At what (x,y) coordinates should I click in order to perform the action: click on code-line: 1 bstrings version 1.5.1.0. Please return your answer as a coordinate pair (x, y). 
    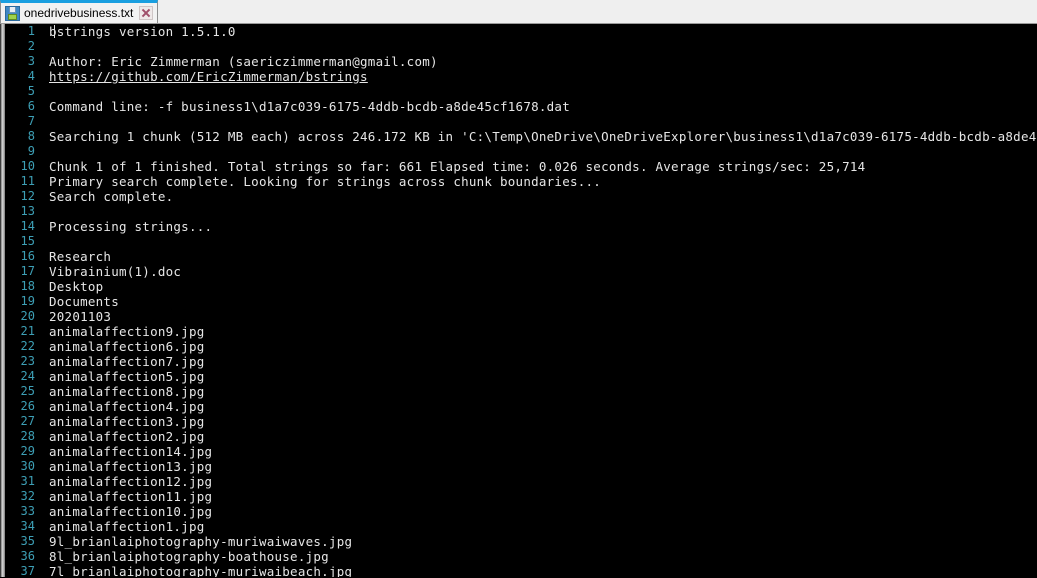
    Looking at the image, I should click on (521, 31).